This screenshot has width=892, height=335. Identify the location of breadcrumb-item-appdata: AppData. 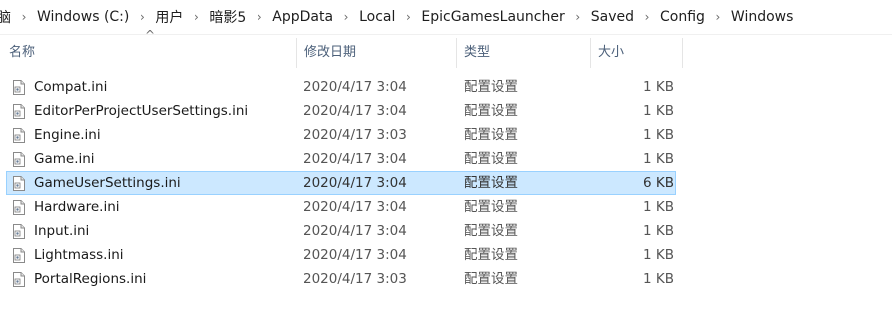
(302, 17).